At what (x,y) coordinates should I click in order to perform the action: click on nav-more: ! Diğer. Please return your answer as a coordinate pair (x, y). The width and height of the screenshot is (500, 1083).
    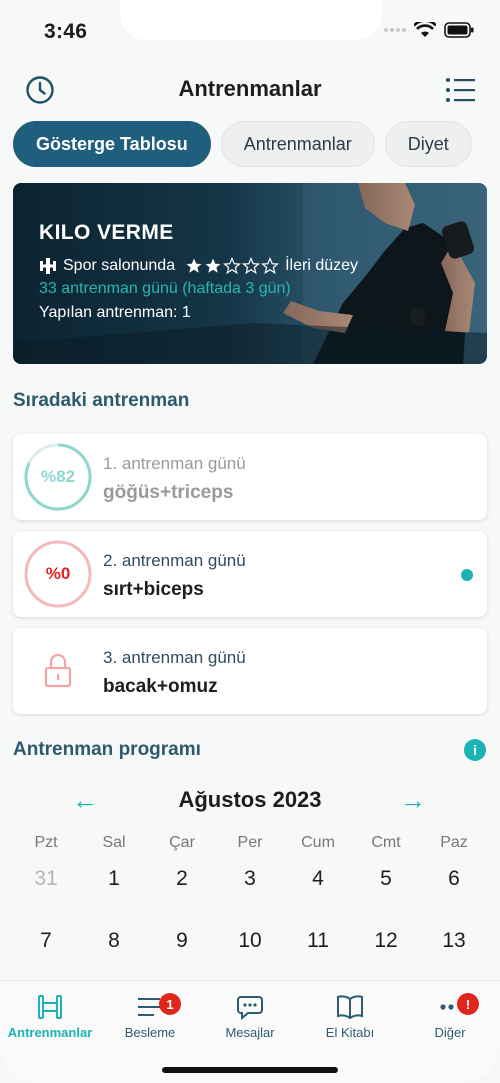
    Looking at the image, I should click on (450, 1032).